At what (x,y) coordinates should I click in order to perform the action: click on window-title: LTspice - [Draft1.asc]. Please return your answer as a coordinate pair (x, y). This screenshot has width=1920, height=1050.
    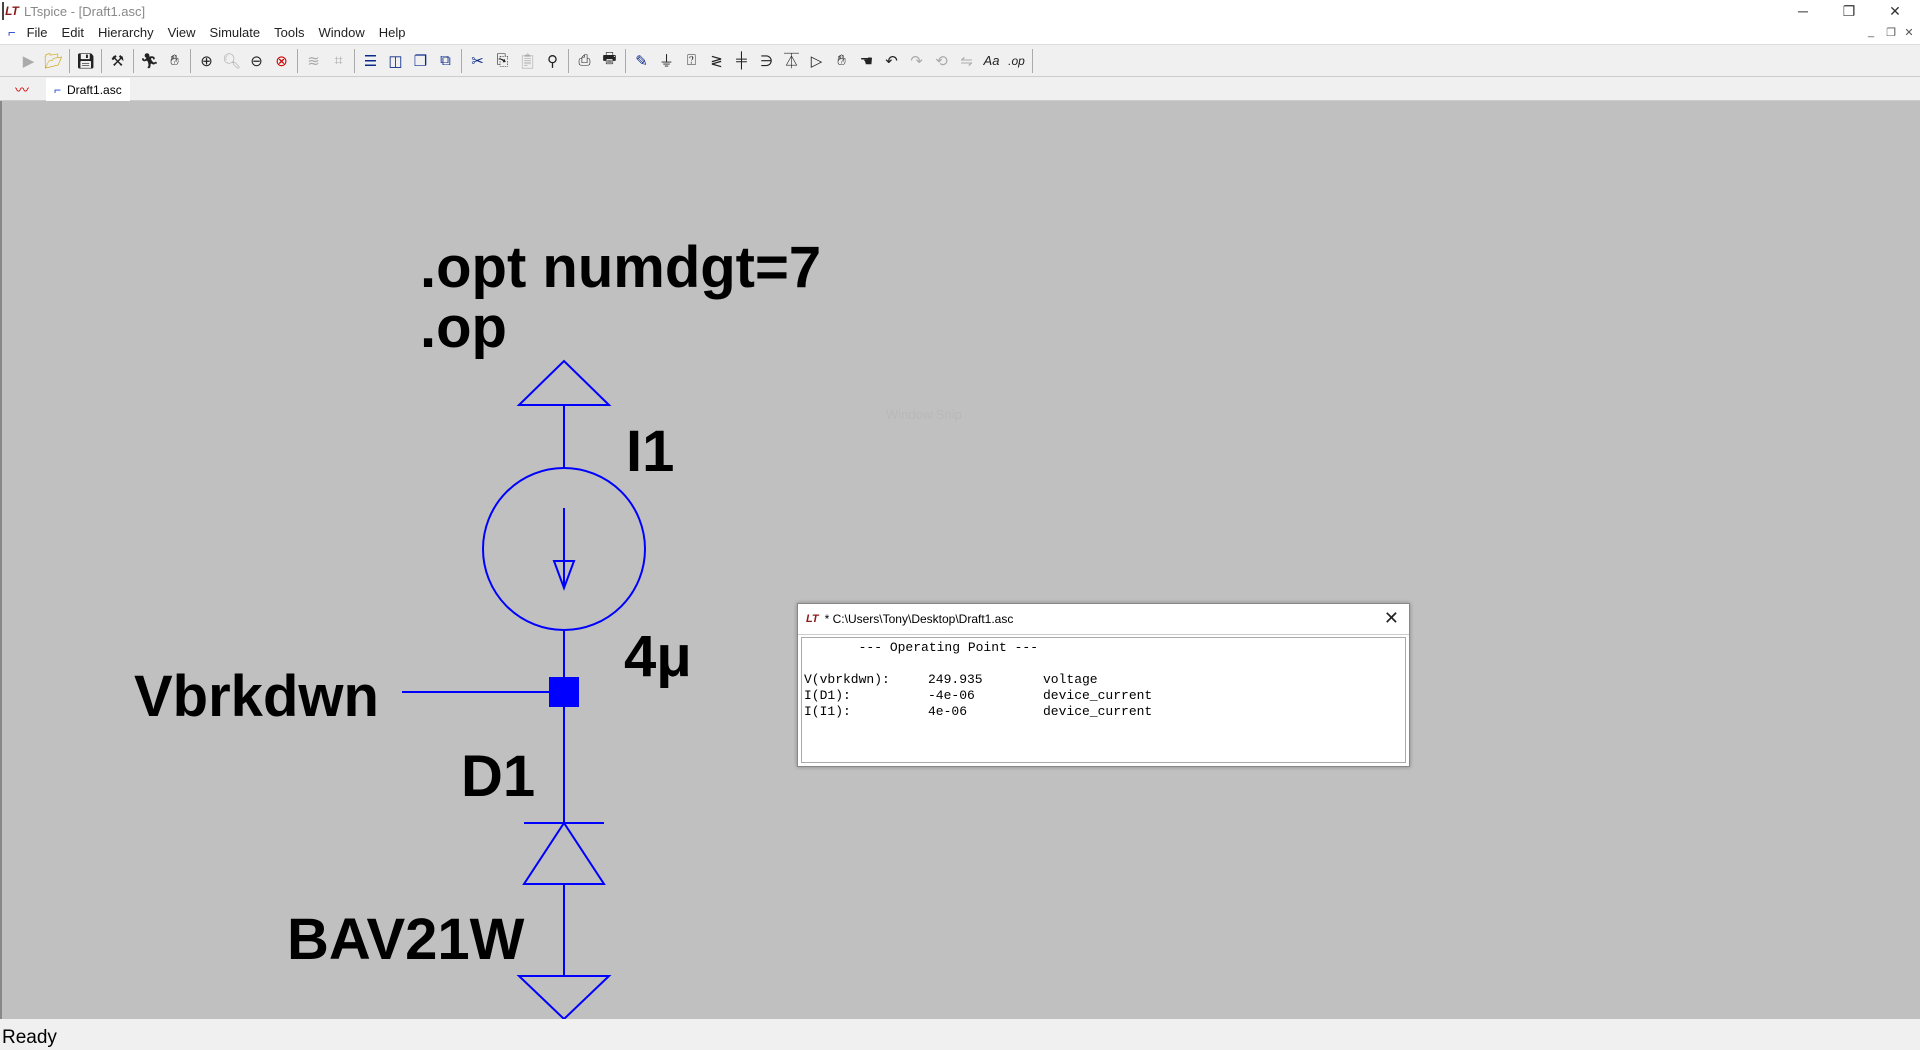
    Looking at the image, I should click on (85, 11).